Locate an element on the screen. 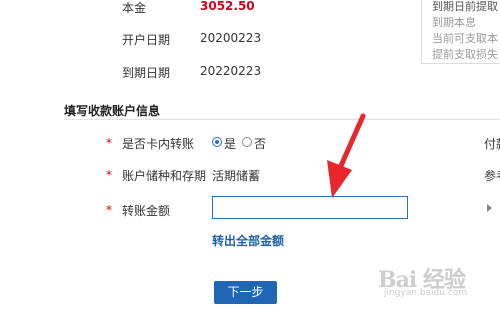 This screenshot has height=313, width=500. right-edge-text-2: 参考 is located at coordinates (492, 176).